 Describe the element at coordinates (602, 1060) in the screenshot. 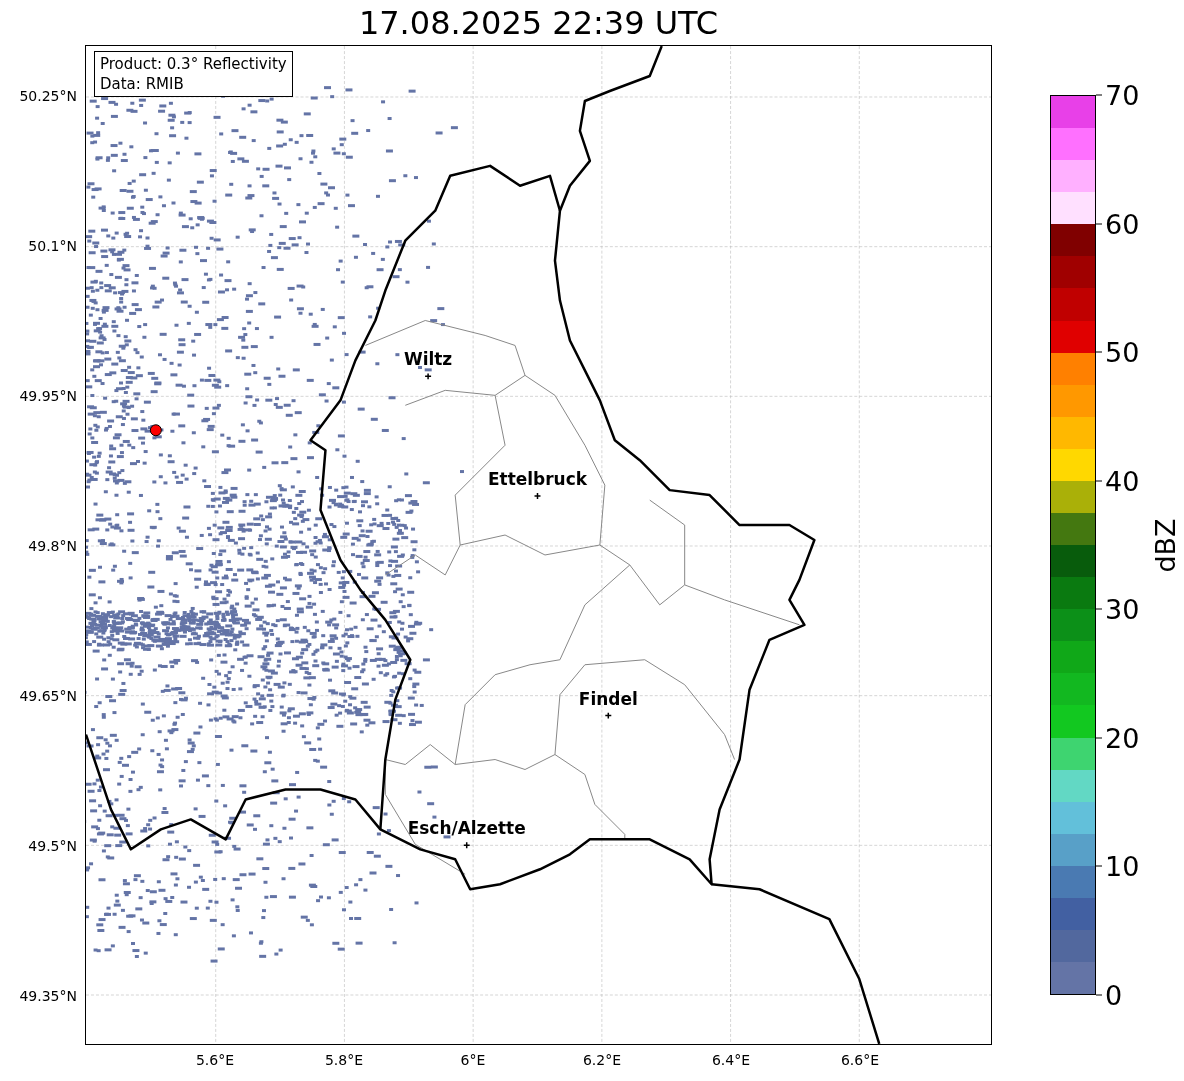

I see `longitude-label: 6.2°E` at that location.